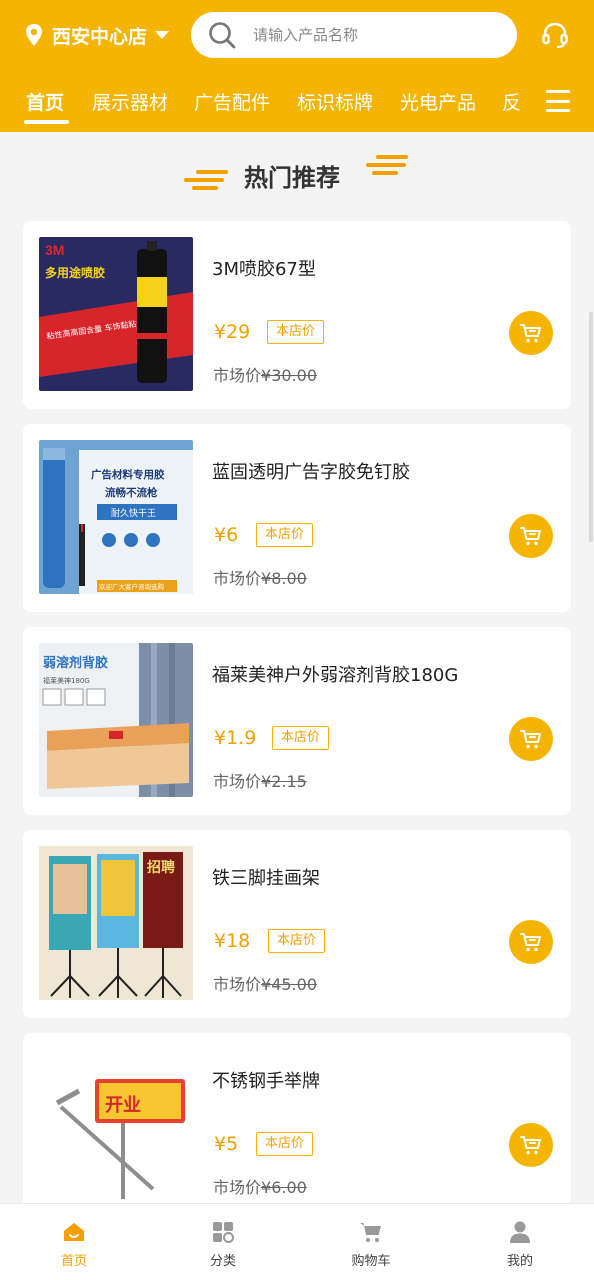 The image size is (594, 1280). I want to click on top-header: 西安中心店 首页 展示器材 广告配件 标识标牌 光电产品 反, so click(297, 66).